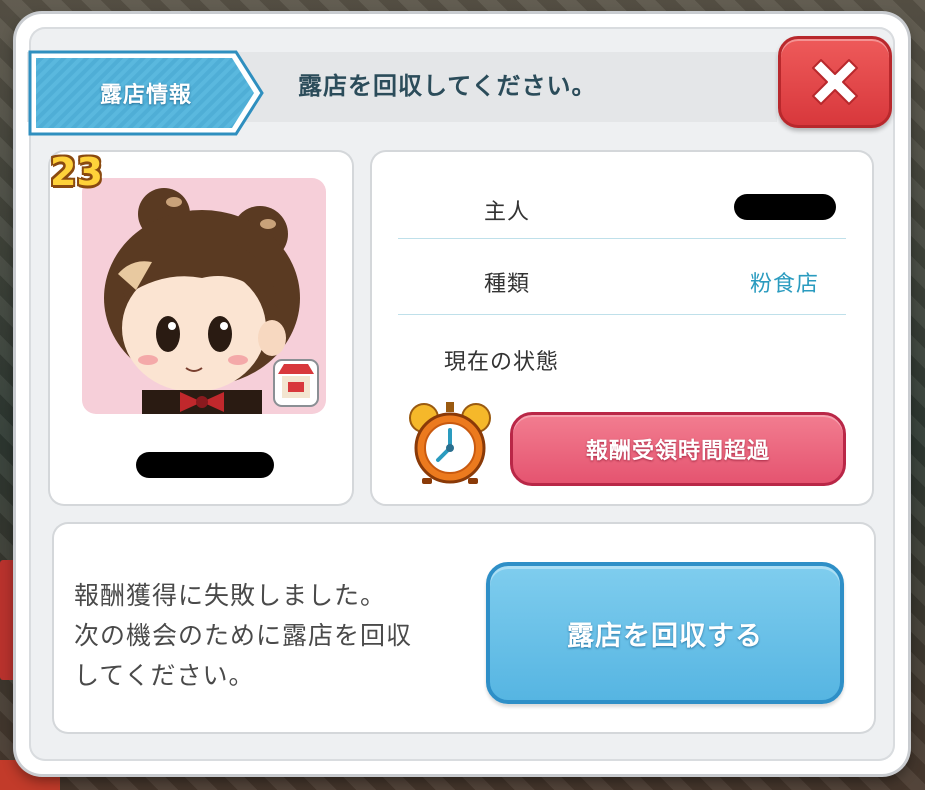  What do you see at coordinates (507, 212) in the screenshot?
I see `owner-label: 主人` at bounding box center [507, 212].